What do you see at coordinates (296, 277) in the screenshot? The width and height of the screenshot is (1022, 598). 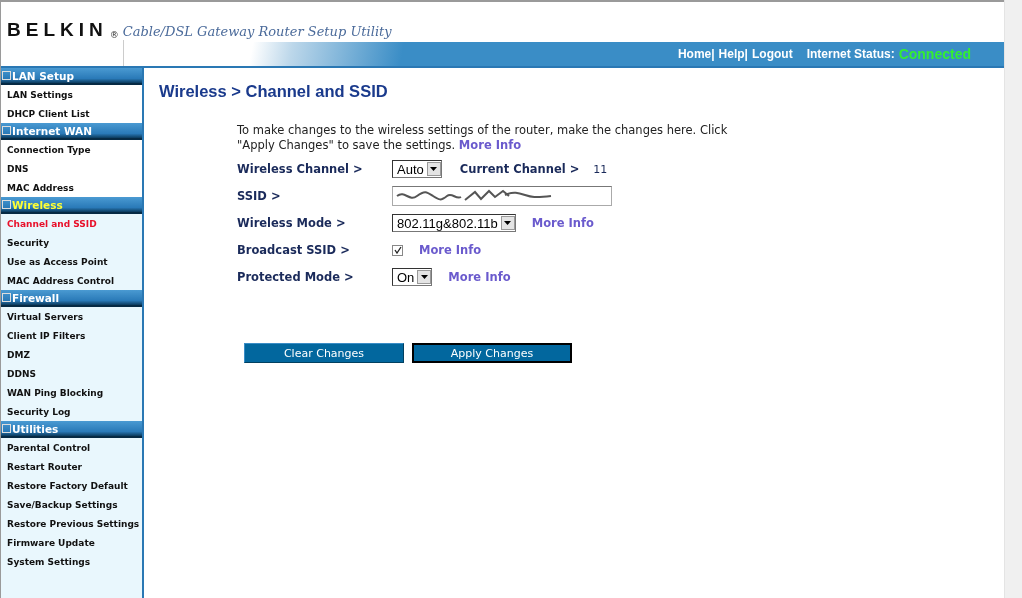 I see `field-label: Protected Mode >` at bounding box center [296, 277].